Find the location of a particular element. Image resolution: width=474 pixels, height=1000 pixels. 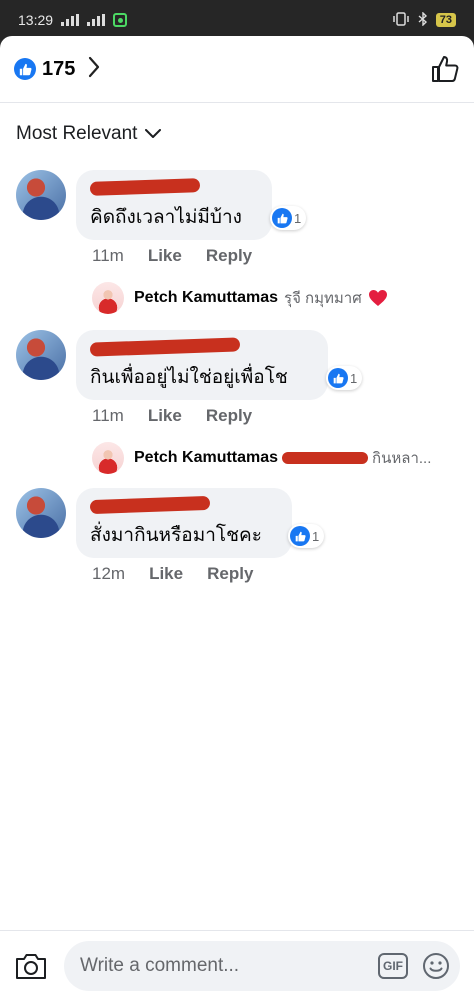

comment-bubble: สั่งมากินหรือมาโชคะ is located at coordinates (184, 523).